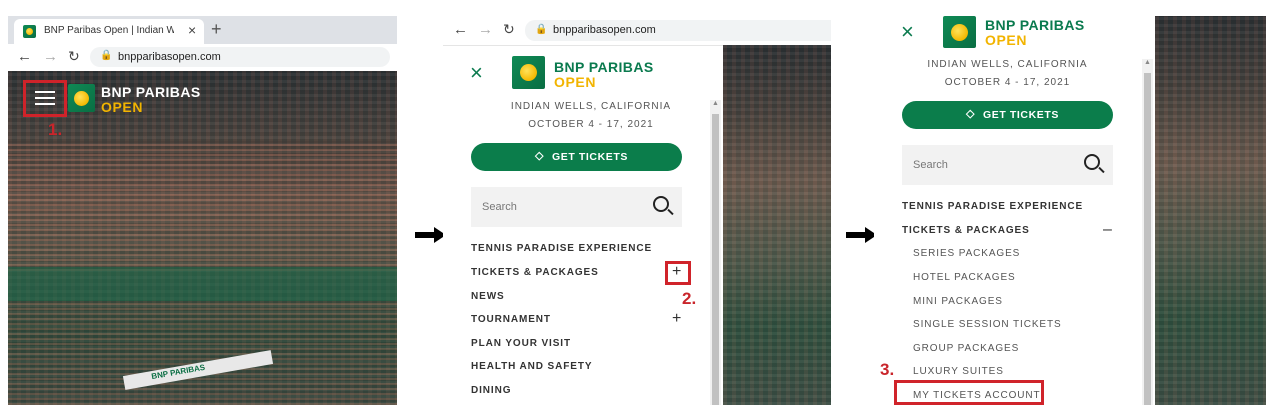  Describe the element at coordinates (45, 98) in the screenshot. I see `hamburger-menu-icon` at that location.